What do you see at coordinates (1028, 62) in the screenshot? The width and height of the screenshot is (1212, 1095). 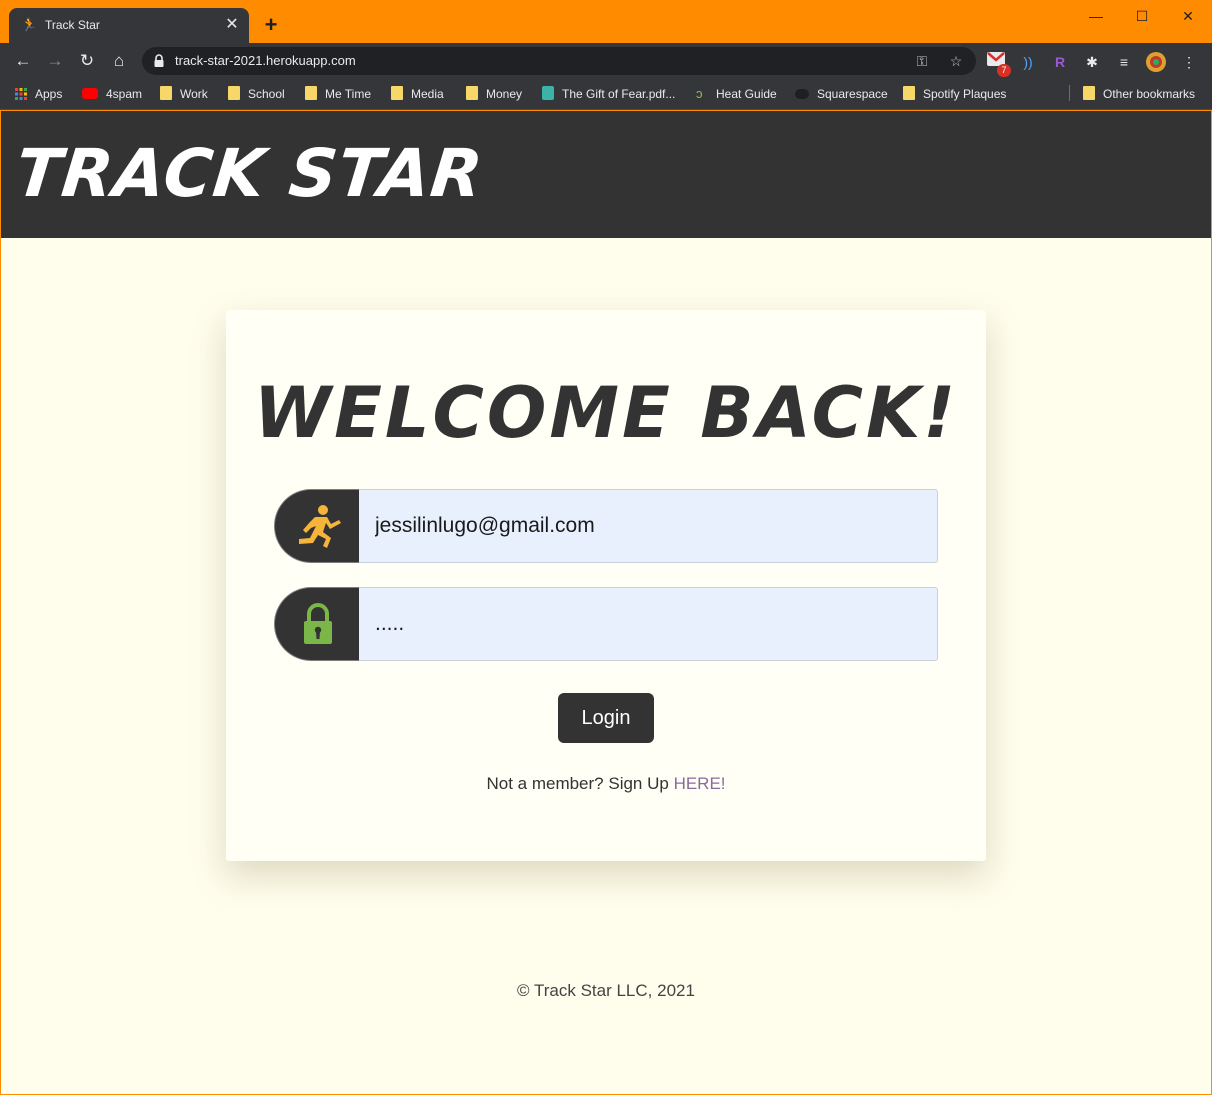 I see `audio-extension-icon: ))` at bounding box center [1028, 62].